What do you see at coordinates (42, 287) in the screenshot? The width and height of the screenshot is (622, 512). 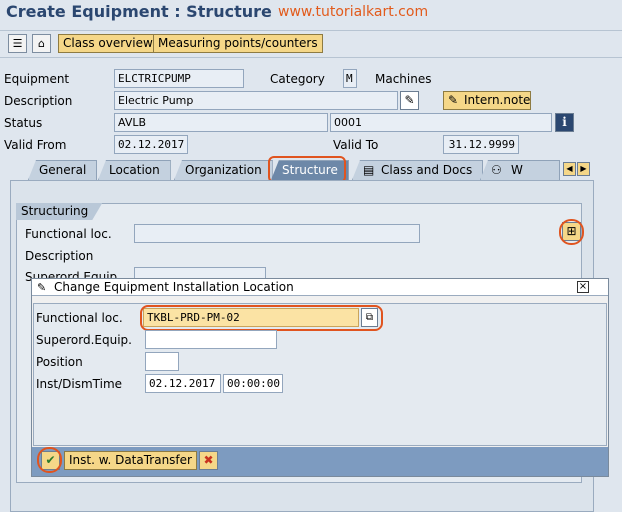 I see `dialog-edit-icon: ✎` at bounding box center [42, 287].